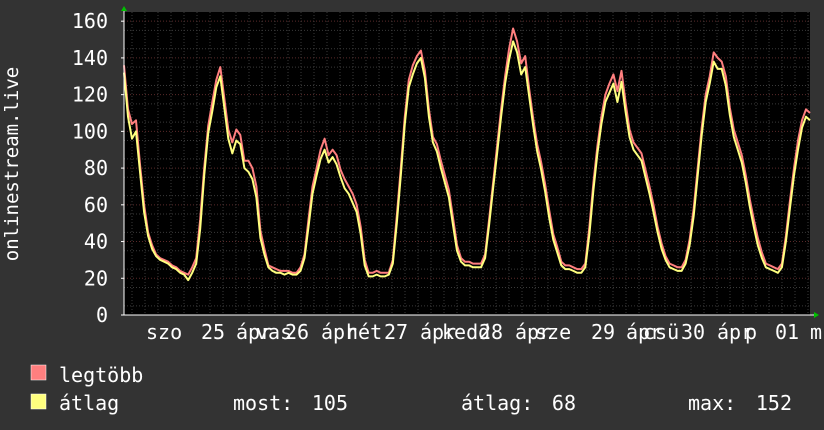 The width and height of the screenshot is (824, 430). Describe the element at coordinates (38, 372) in the screenshot. I see `legend-swatch-legtobb` at that location.